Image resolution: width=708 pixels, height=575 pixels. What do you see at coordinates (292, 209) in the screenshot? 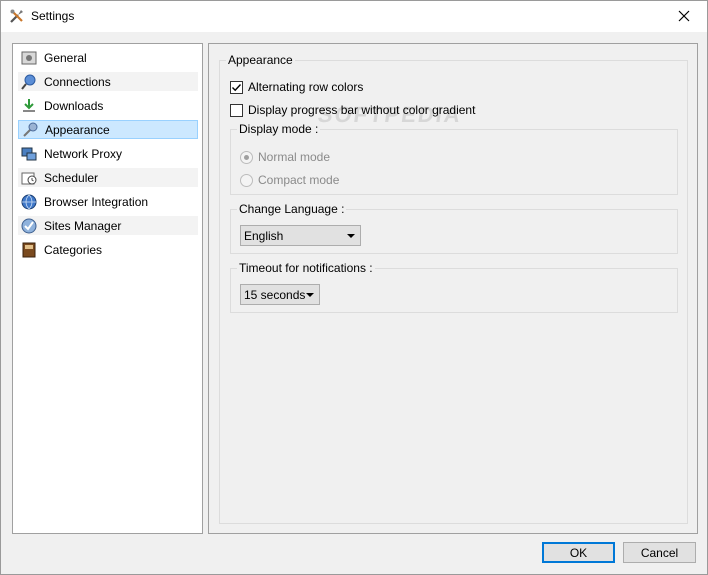
I see `change-language-title: Change Language :` at bounding box center [292, 209].